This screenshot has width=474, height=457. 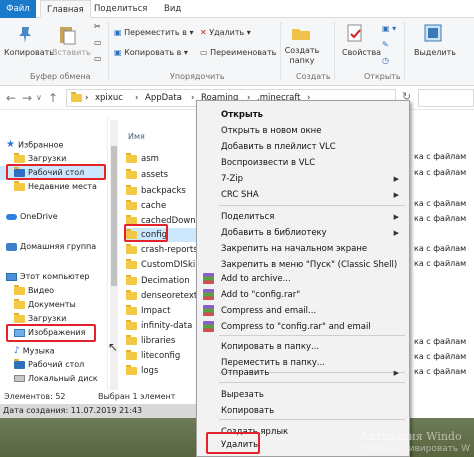 I want to click on file-name: backpacks, so click(x=163, y=191).